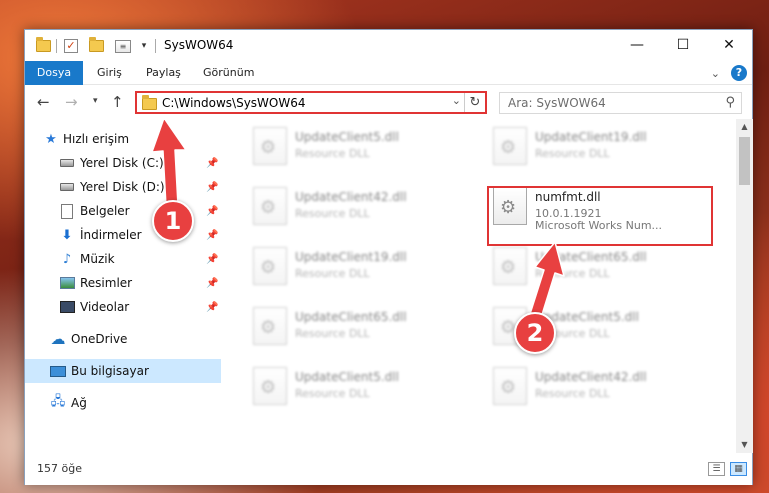 The image size is (769, 493). What do you see at coordinates (79, 403) in the screenshot?
I see `sidebar-item-label: Ağ` at bounding box center [79, 403].